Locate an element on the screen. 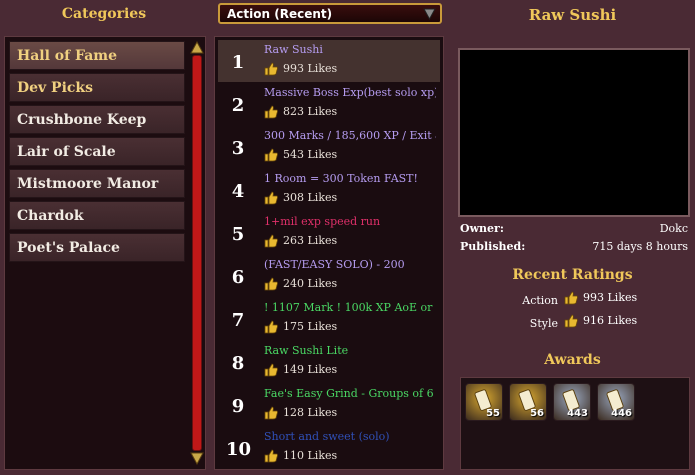 The height and width of the screenshot is (475, 695). categories-scrollbar is located at coordinates (197, 253).